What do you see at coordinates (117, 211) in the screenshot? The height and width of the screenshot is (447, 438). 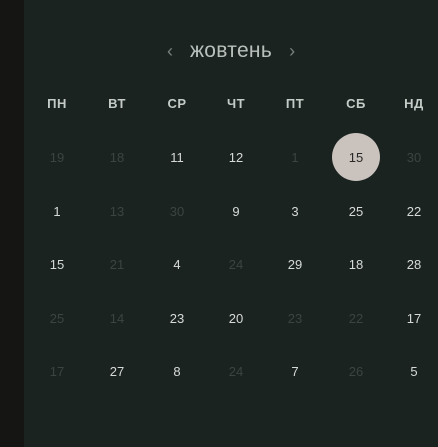 I see `day-cell: 13` at bounding box center [117, 211].